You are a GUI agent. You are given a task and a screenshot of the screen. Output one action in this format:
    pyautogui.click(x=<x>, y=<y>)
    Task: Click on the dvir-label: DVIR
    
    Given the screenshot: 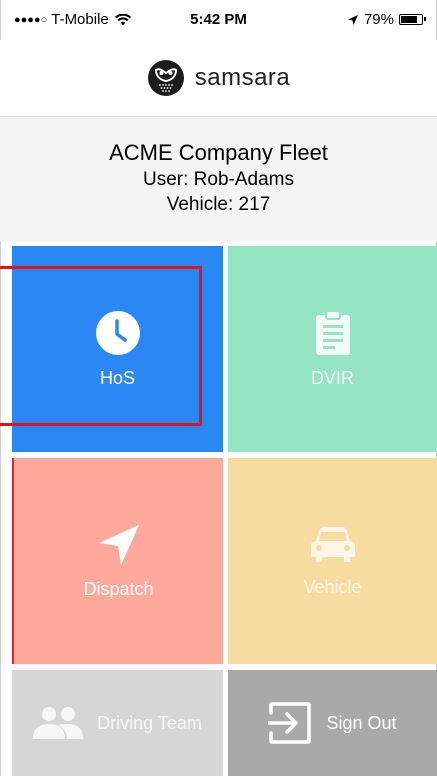 What is the action you would take?
    pyautogui.click(x=332, y=377)
    